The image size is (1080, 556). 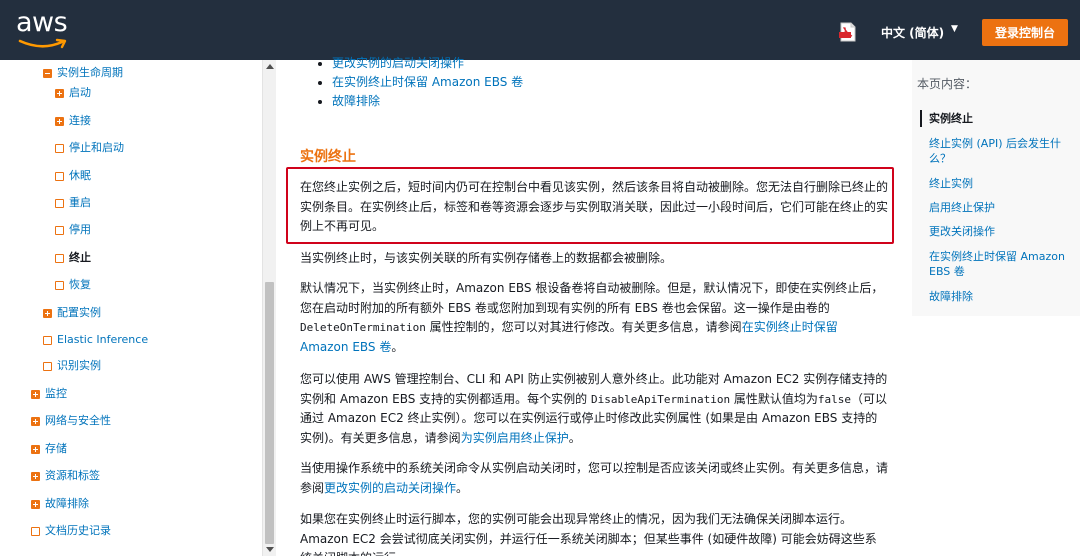 I want to click on toc-item-enable-protection: 启用终止保护, so click(x=1000, y=207).